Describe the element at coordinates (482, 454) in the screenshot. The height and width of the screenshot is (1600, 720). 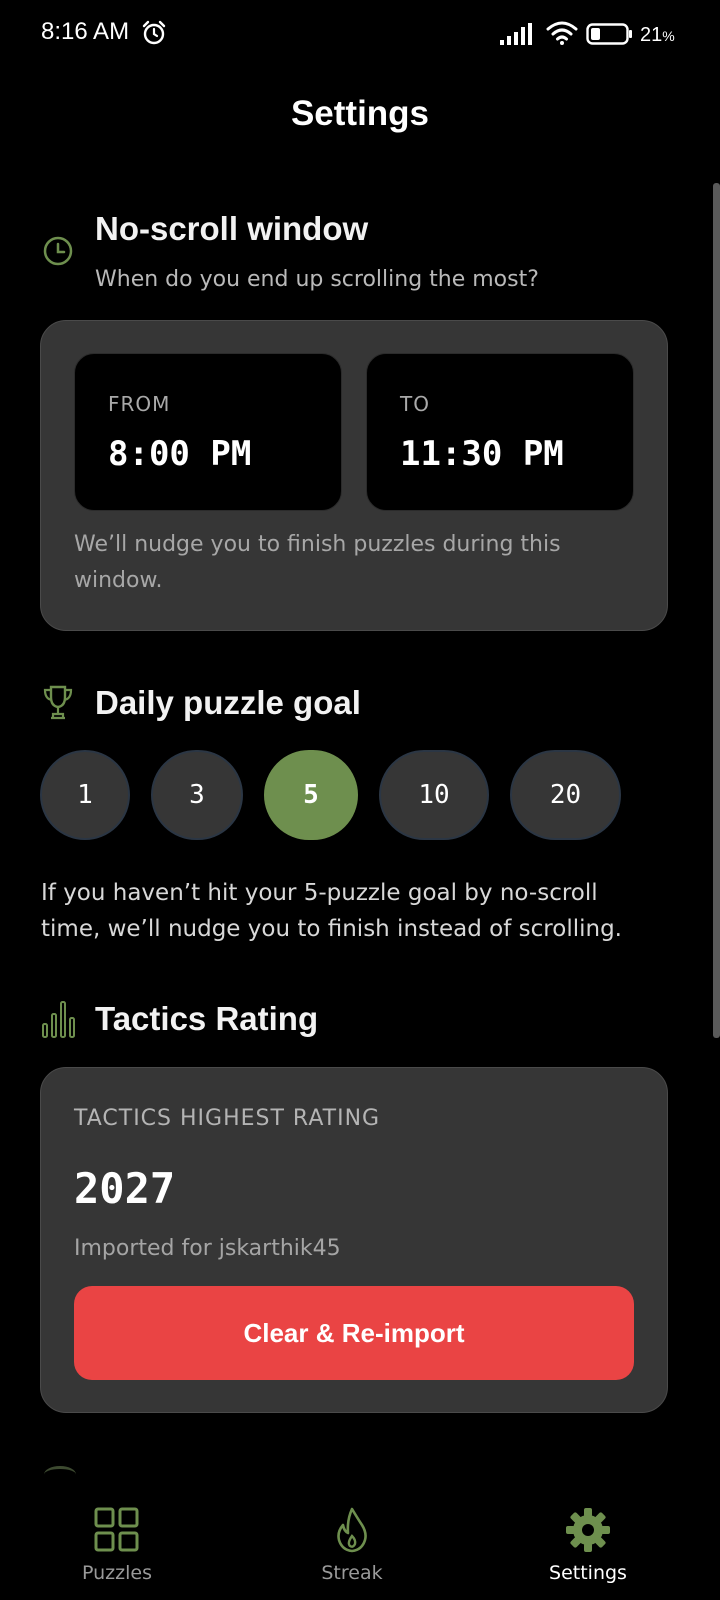
I see `to-time-value: 11:30 PM` at that location.